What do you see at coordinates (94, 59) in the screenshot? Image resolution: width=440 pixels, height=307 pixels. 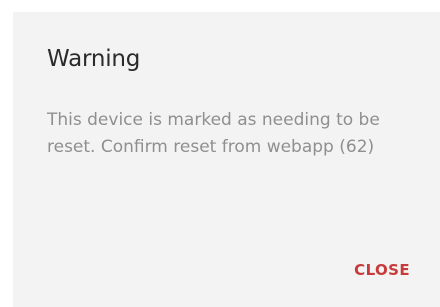 I see `dialog-title: Warning` at bounding box center [94, 59].